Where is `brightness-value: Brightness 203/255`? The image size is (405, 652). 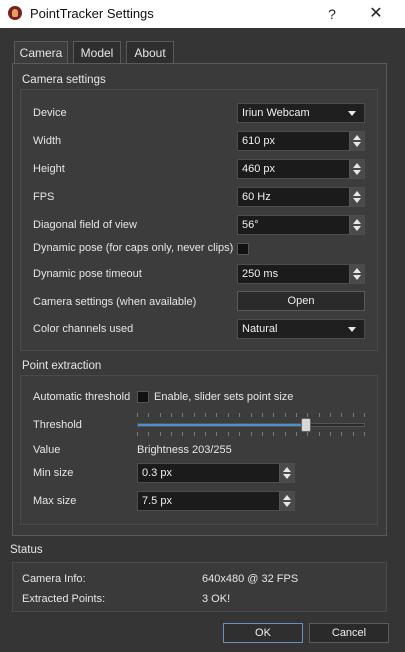
brightness-value: Brightness 203/255 is located at coordinates (184, 450).